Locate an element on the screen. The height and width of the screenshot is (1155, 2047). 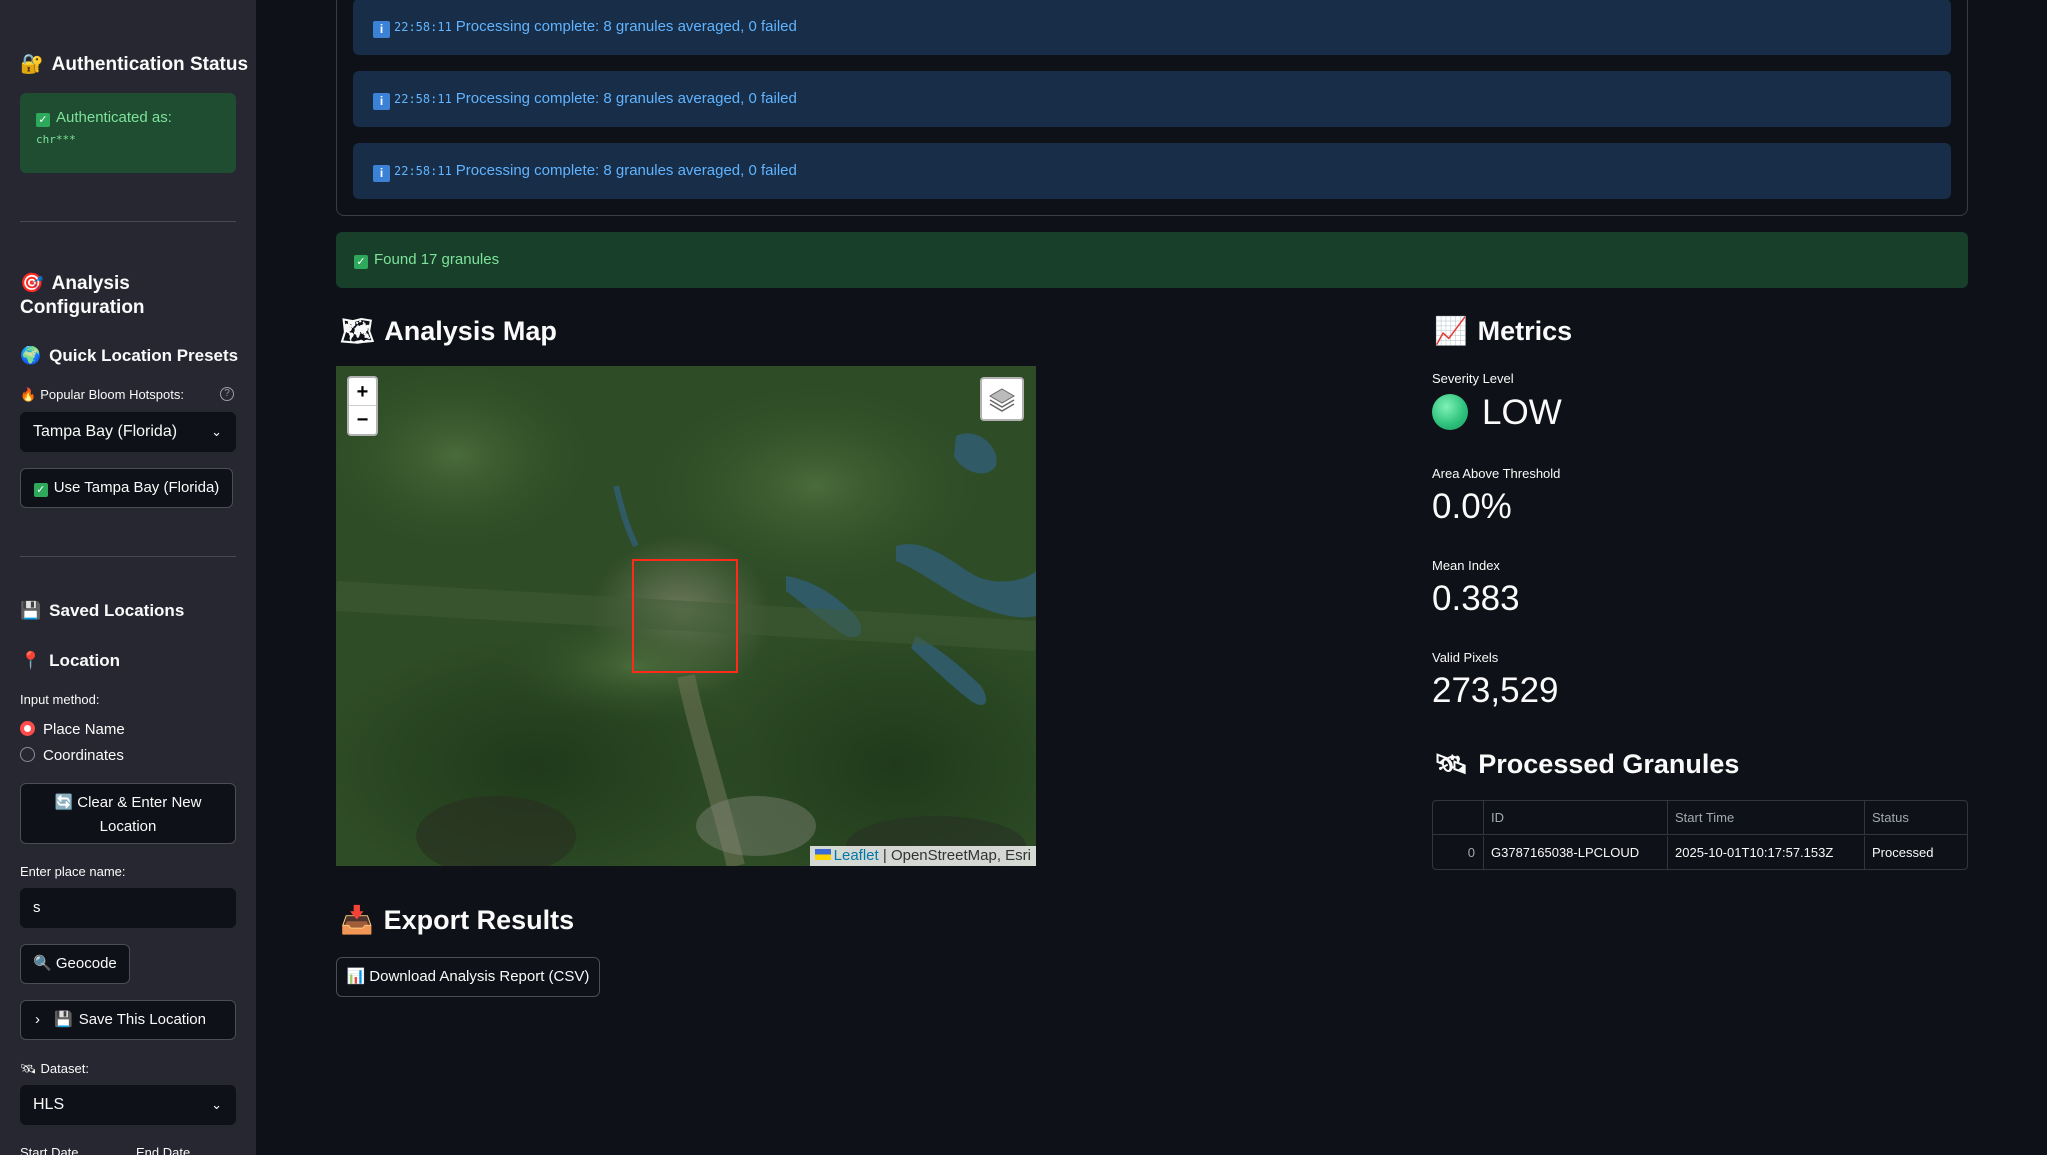
target-icon: 🎯 is located at coordinates (32, 283).